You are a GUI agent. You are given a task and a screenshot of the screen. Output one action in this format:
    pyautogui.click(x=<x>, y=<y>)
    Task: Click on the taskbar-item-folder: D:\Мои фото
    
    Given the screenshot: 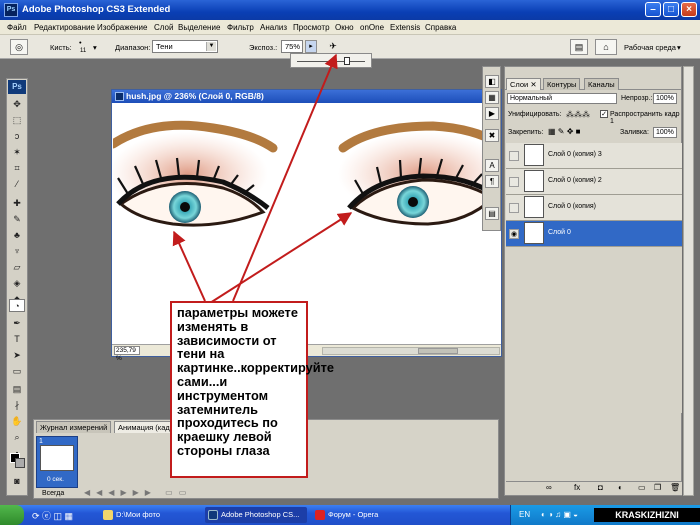 What is the action you would take?
    pyautogui.click(x=150, y=515)
    